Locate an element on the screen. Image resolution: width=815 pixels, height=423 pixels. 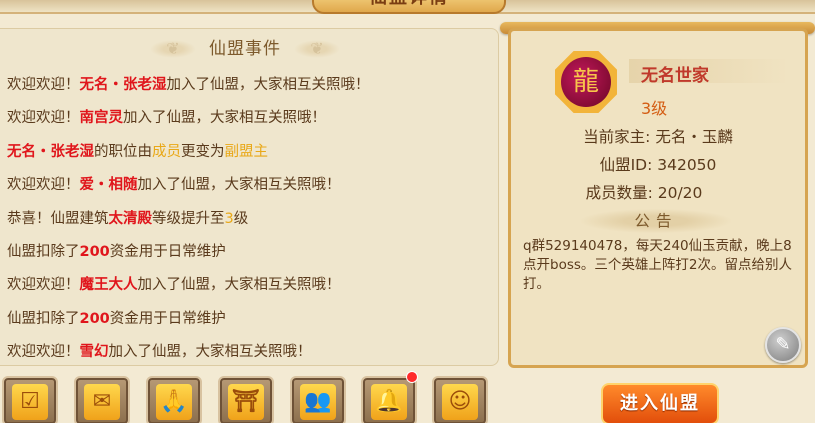
guild-members: 成员数量: 20/20 is located at coordinates (644, 193).